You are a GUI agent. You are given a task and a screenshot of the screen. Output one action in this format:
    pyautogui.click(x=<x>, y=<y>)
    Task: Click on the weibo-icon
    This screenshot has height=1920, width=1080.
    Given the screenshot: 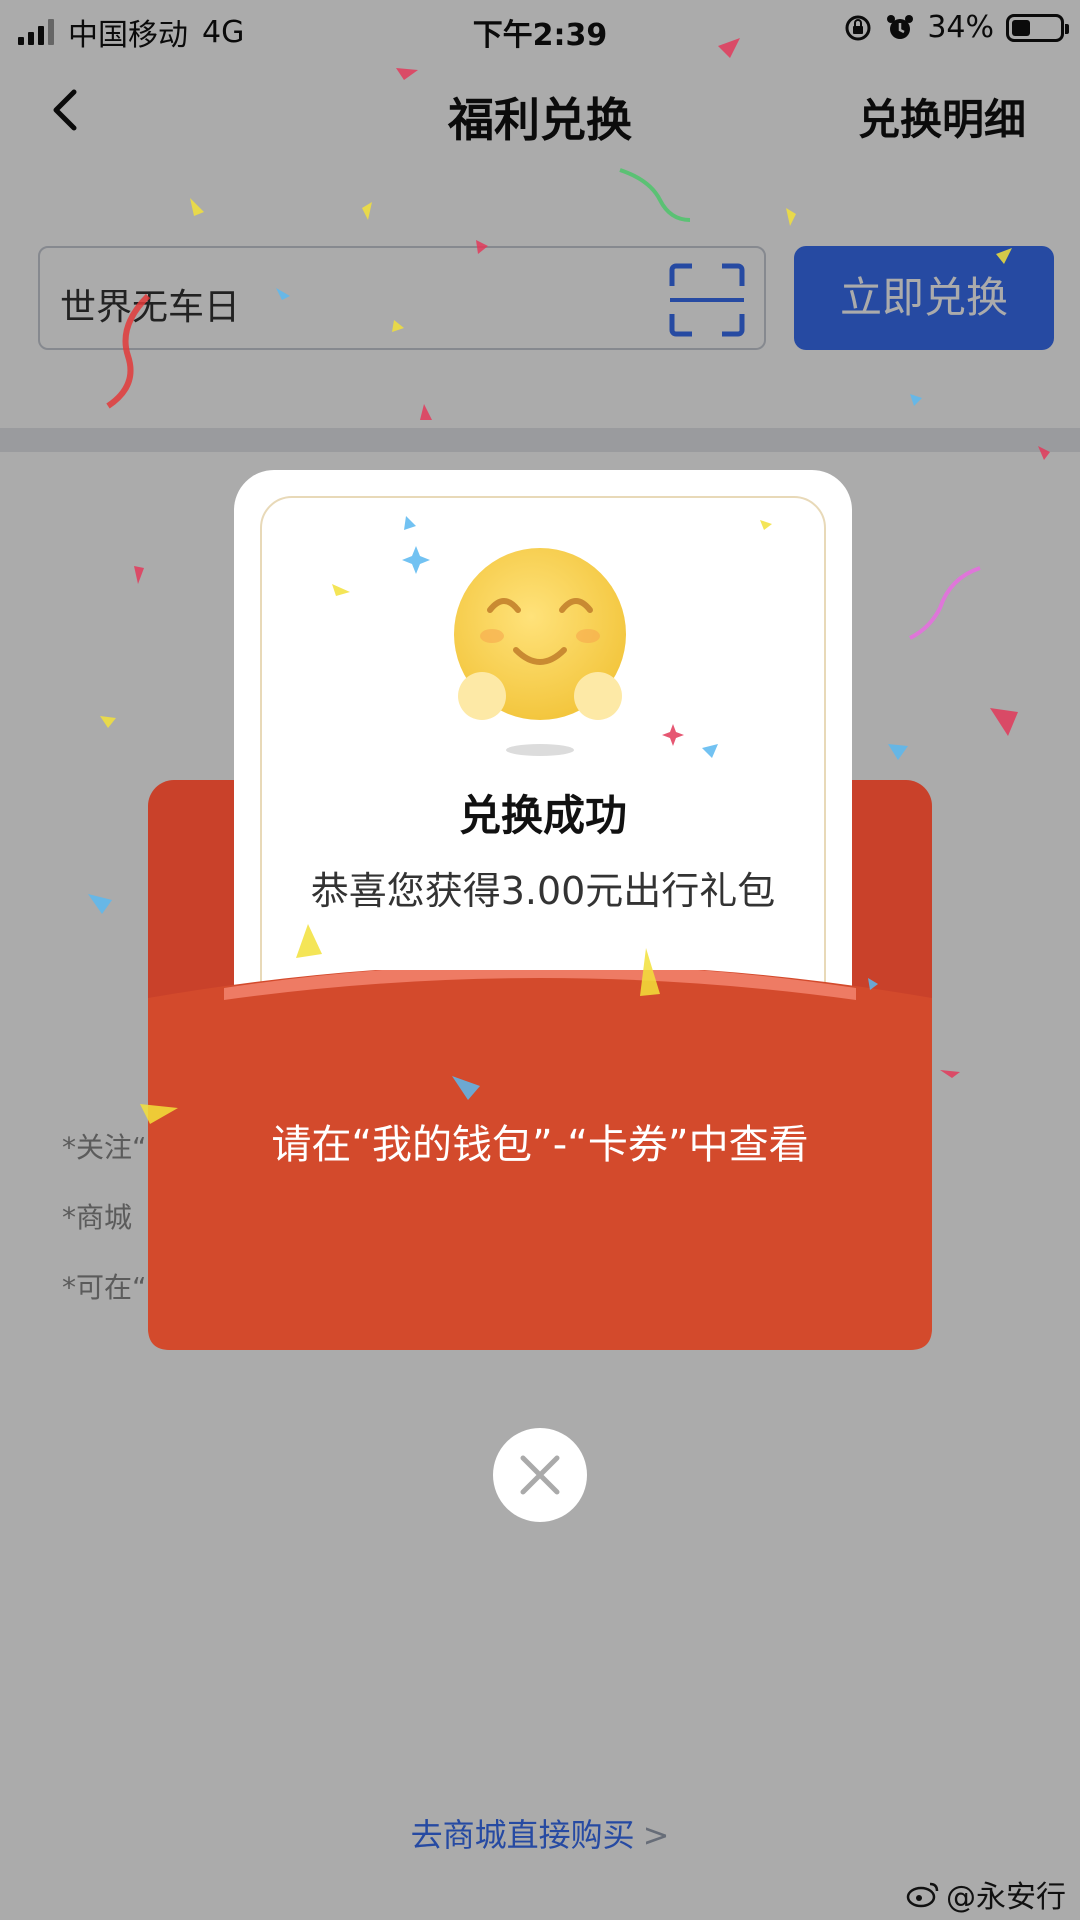 What is the action you would take?
    pyautogui.click(x=922, y=1895)
    